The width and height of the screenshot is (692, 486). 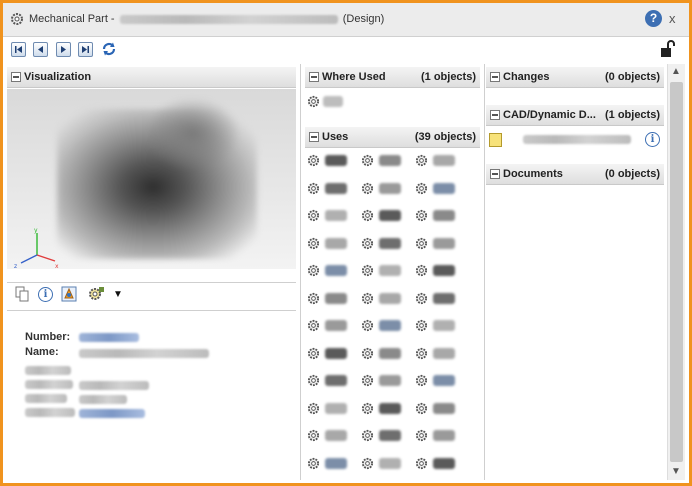 What do you see at coordinates (575, 77) in the screenshot?
I see `changes-header: Changes (0 objects)` at bounding box center [575, 77].